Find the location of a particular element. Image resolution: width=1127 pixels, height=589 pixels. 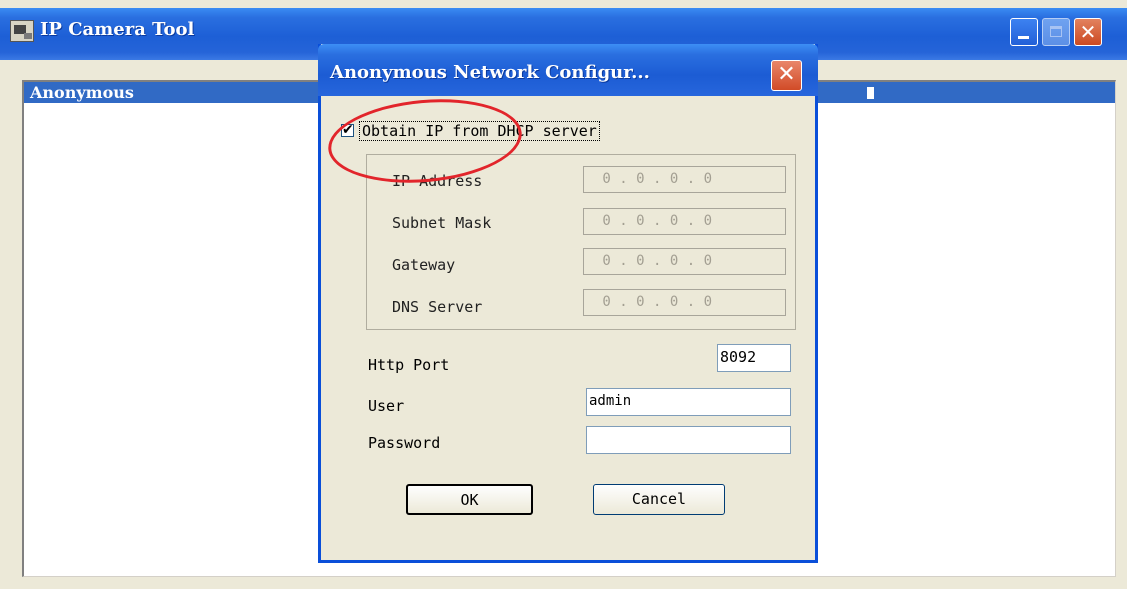

dhcp-checkbox: ✔ is located at coordinates (347, 130).